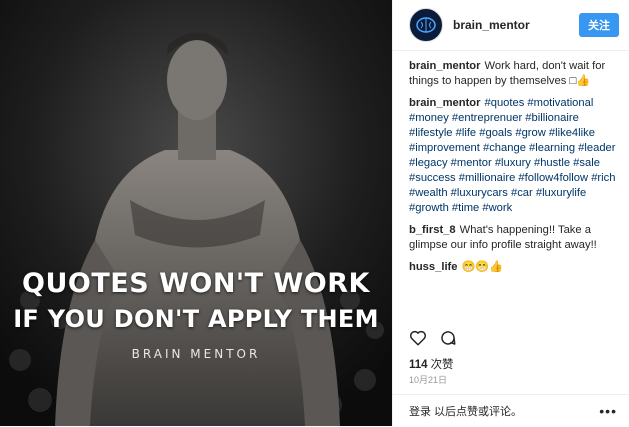  Describe the element at coordinates (418, 365) in the screenshot. I see `likes-number: 114` at that location.